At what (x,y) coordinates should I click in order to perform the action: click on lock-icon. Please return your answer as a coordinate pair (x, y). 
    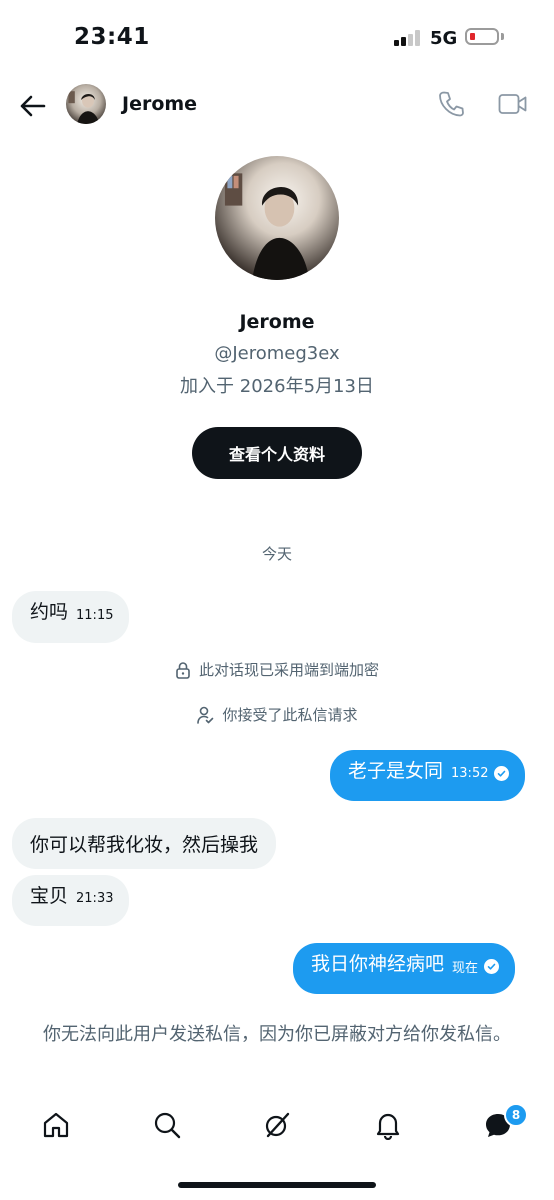
    Looking at the image, I should click on (183, 670).